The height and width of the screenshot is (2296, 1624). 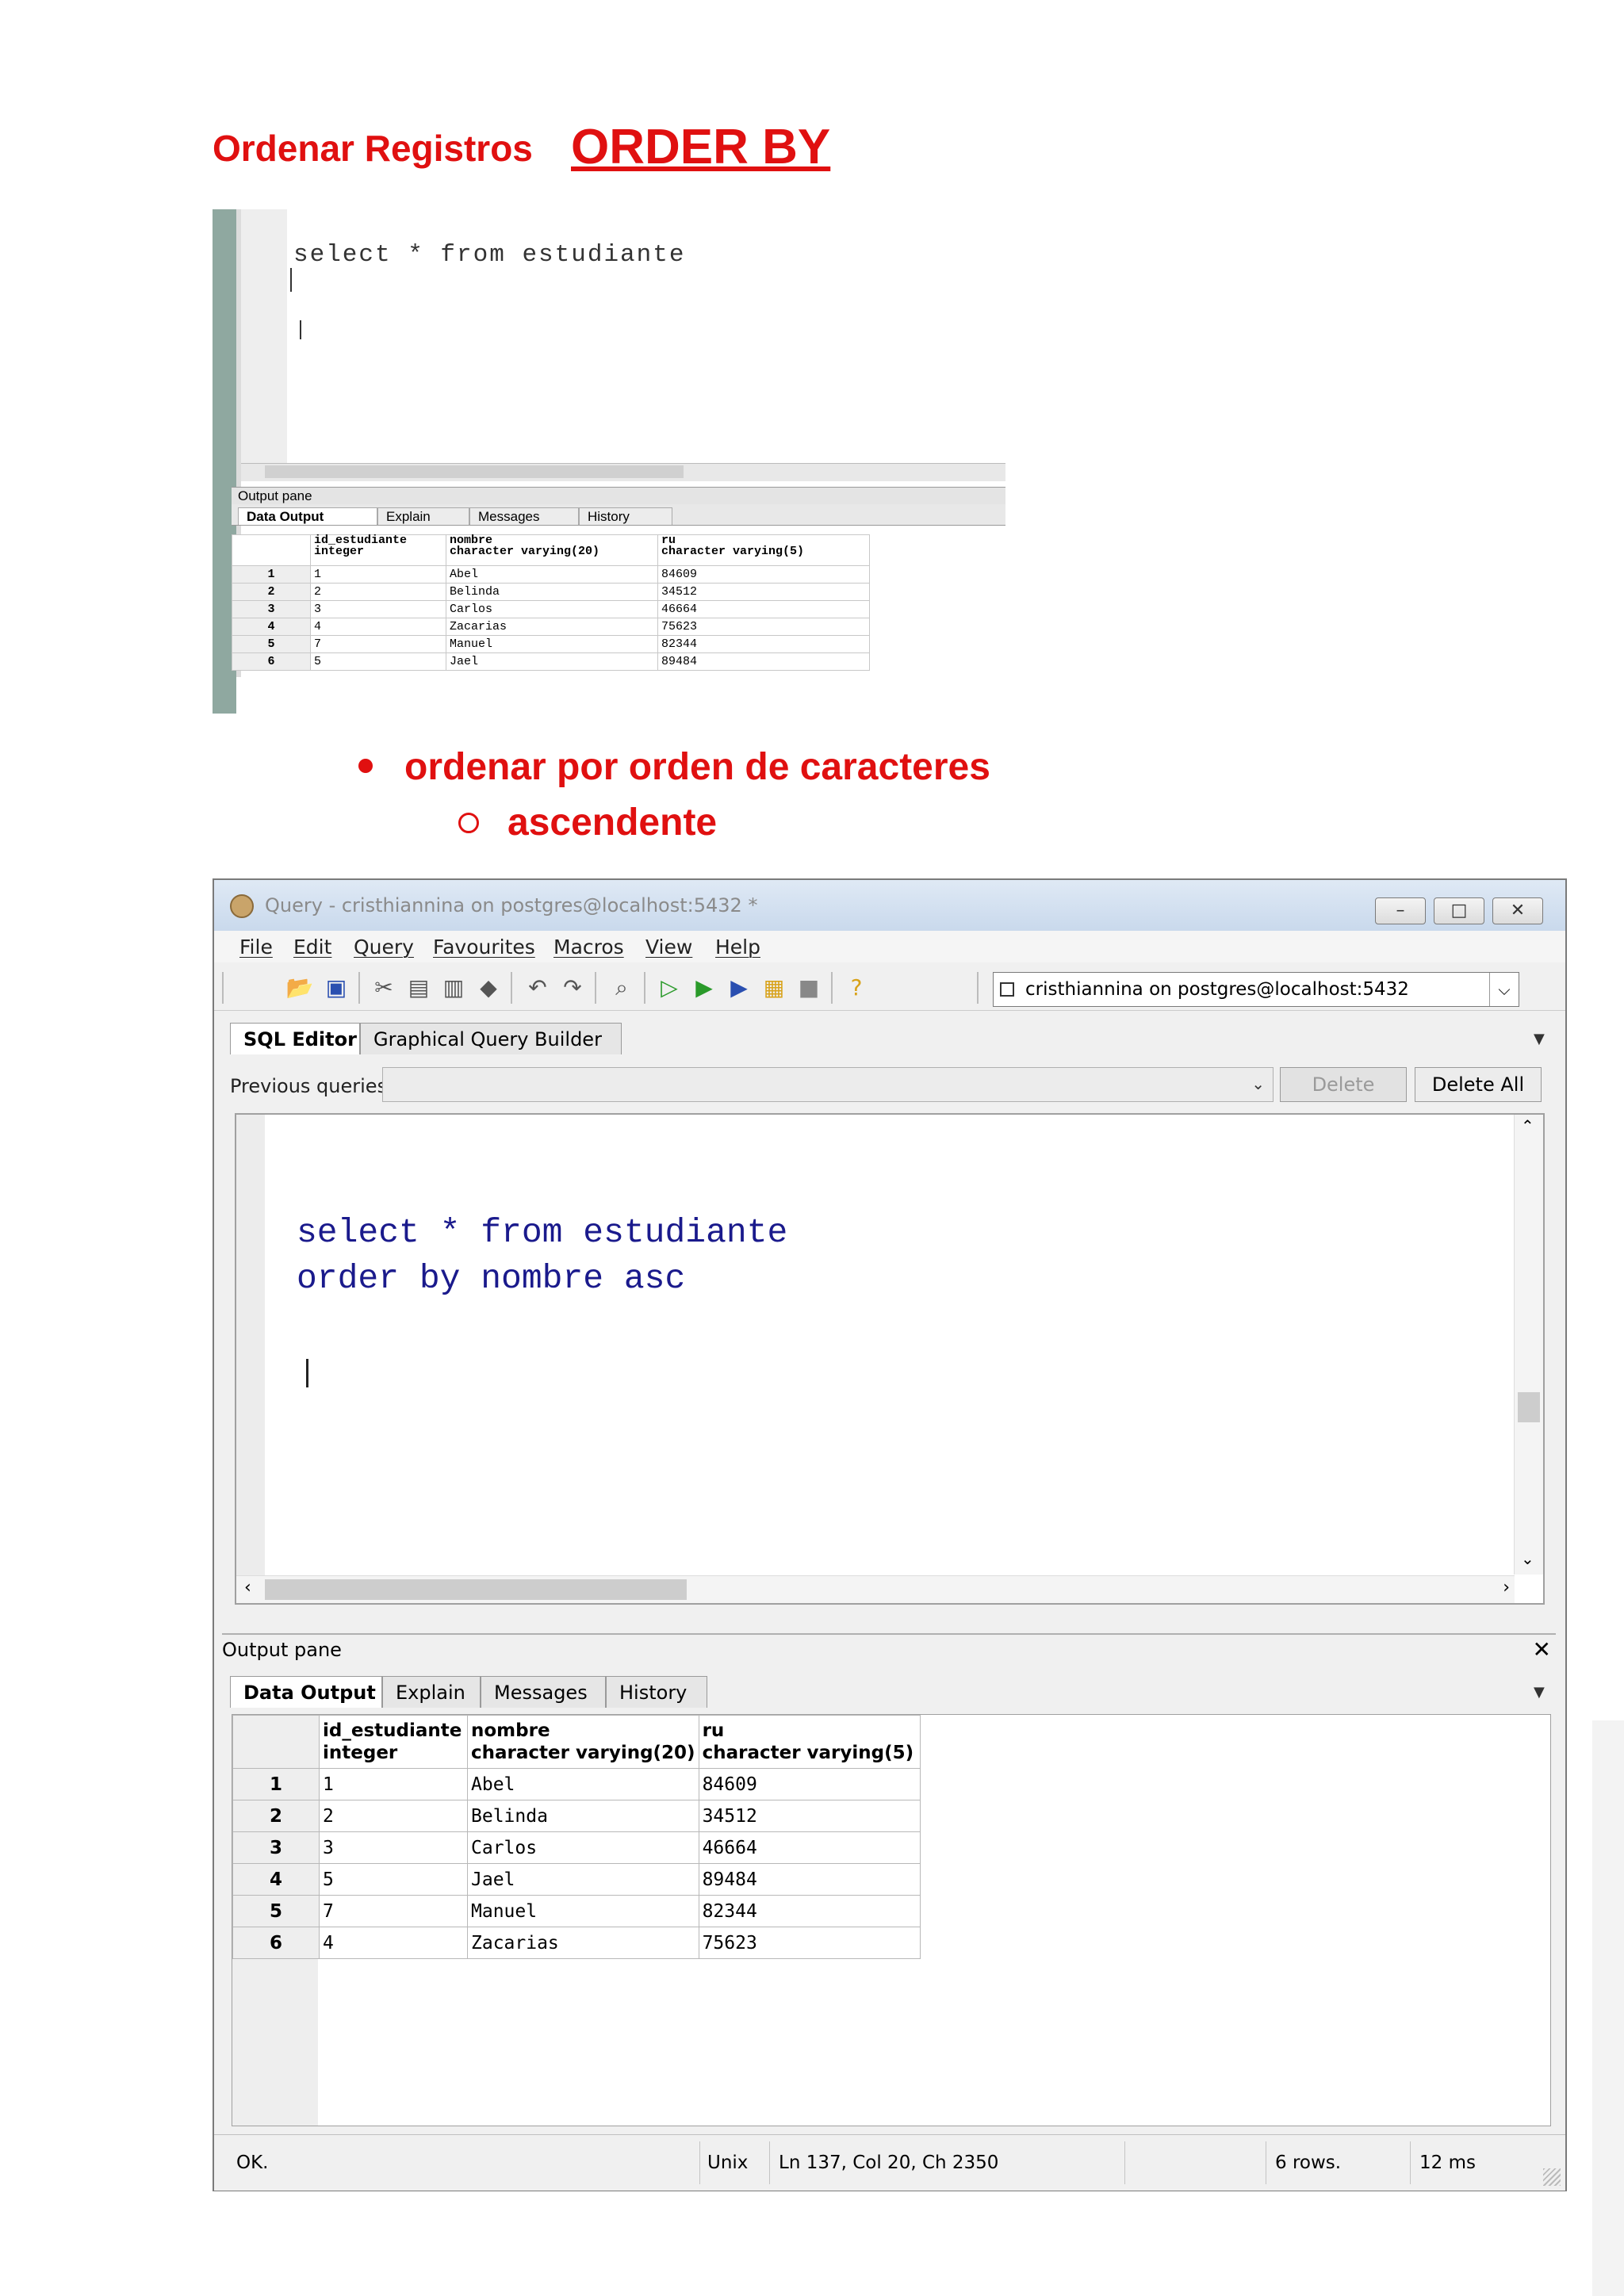 What do you see at coordinates (1478, 1084) in the screenshot?
I see `delete-all-button: Delete All` at bounding box center [1478, 1084].